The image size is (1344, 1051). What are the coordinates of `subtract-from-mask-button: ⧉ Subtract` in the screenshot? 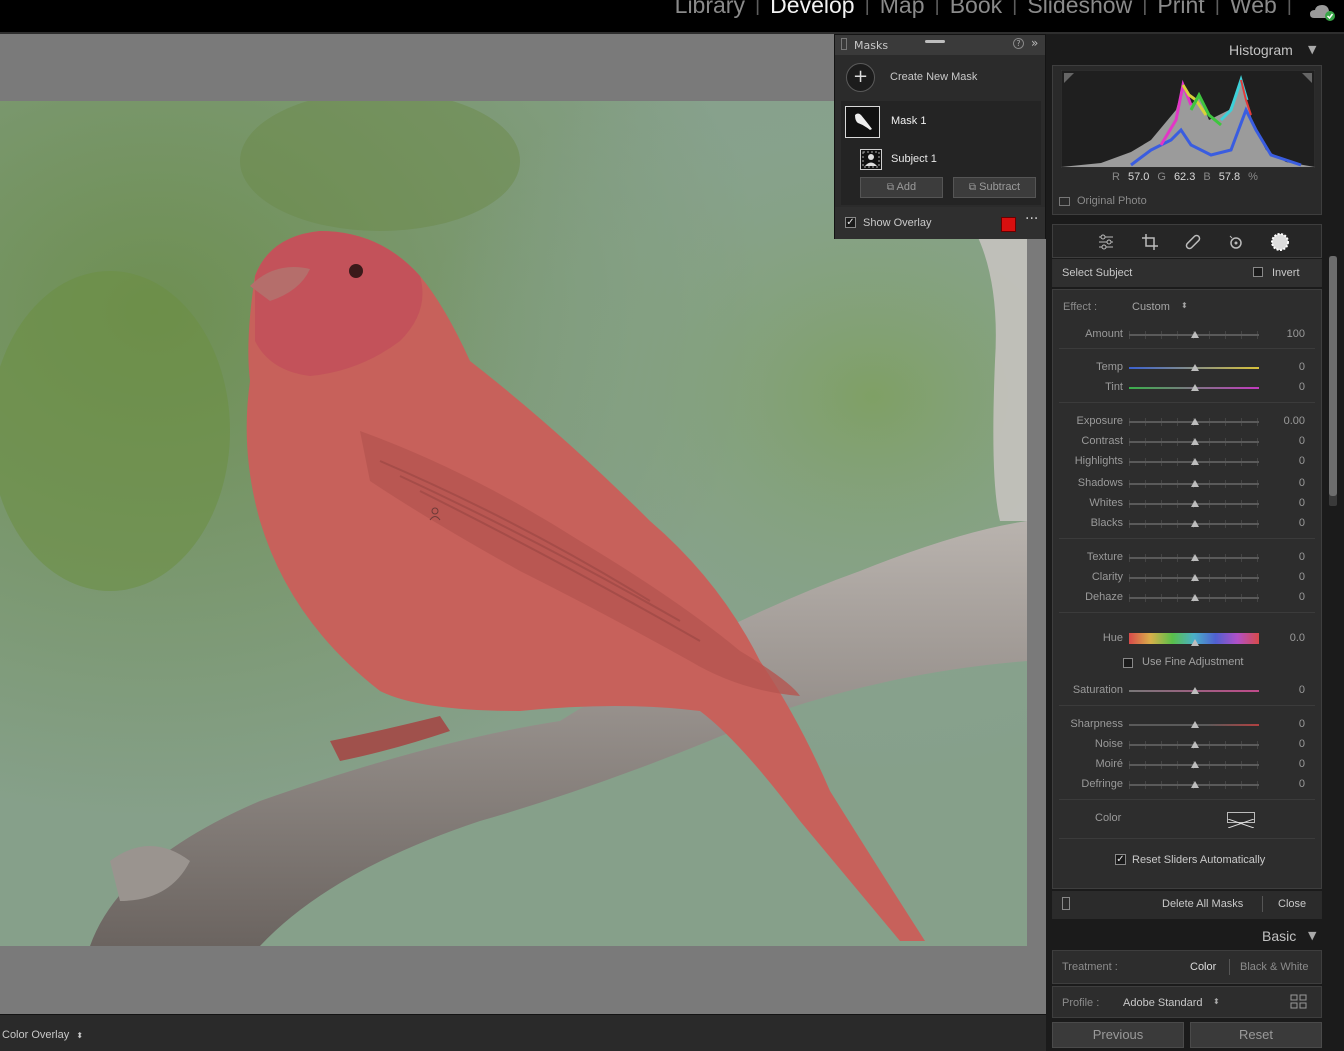 It's located at (994, 187).